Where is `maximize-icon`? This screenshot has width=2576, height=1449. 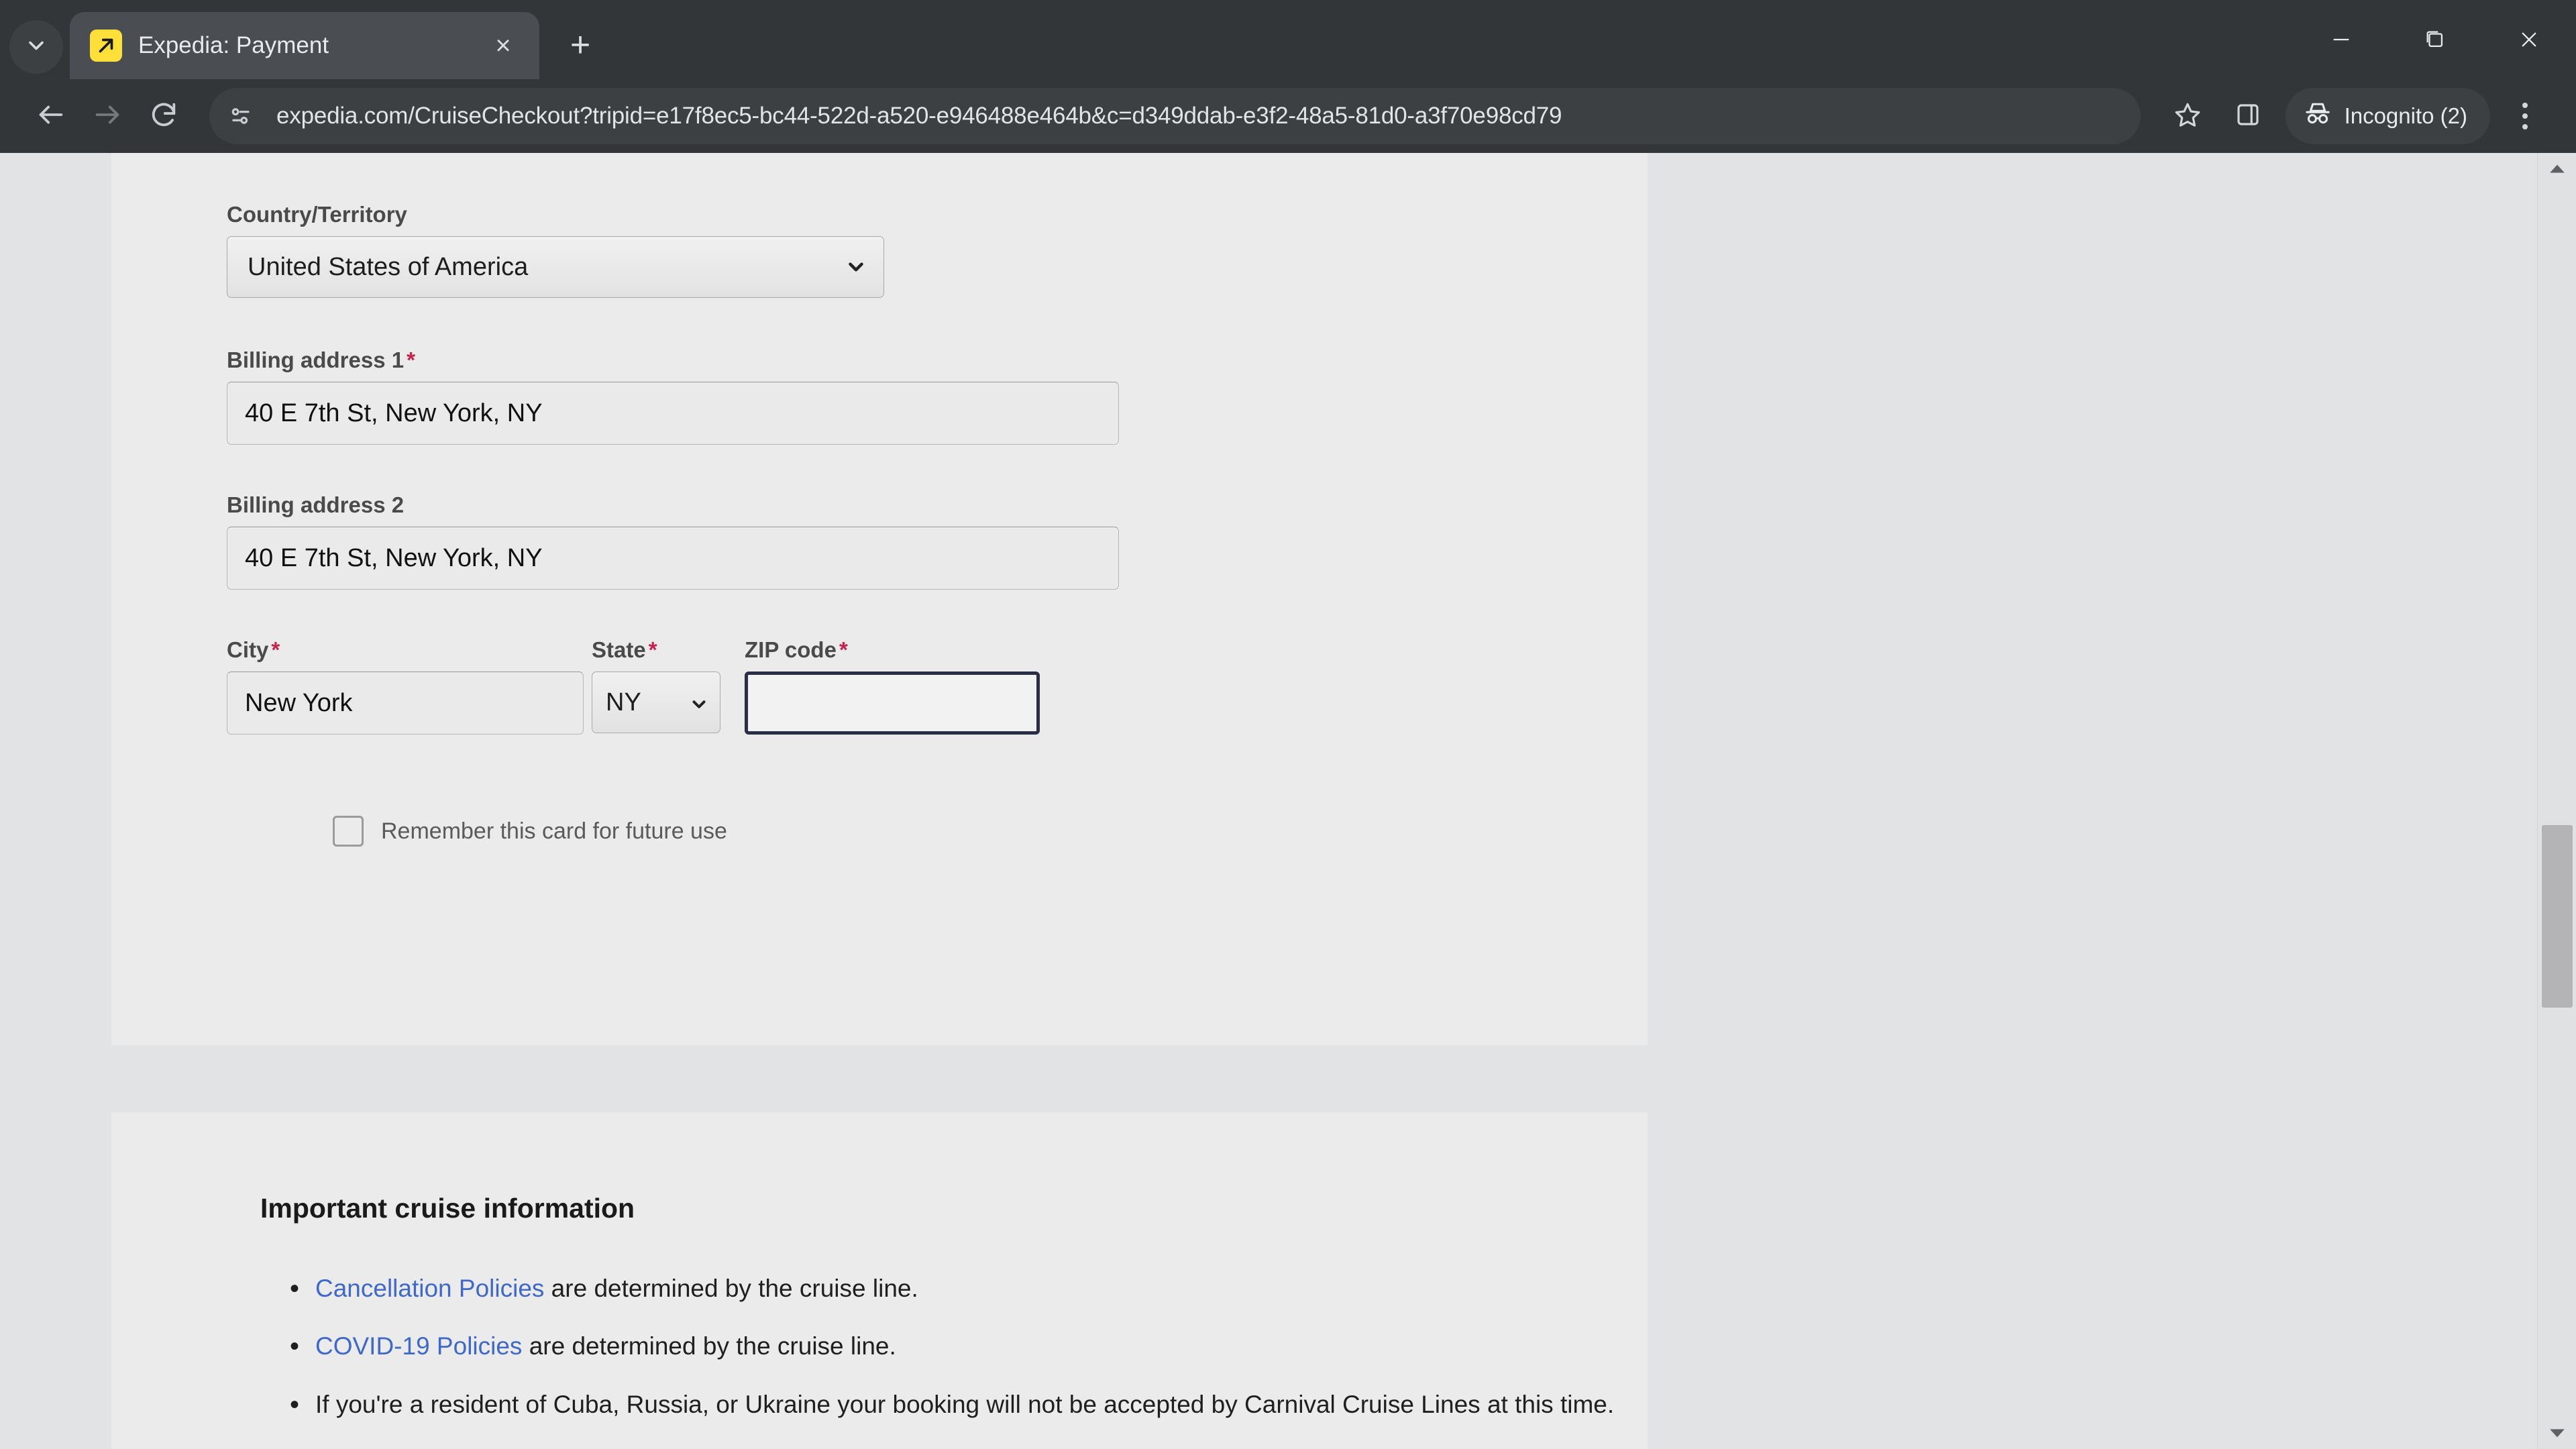
maximize-icon is located at coordinates (2435, 39).